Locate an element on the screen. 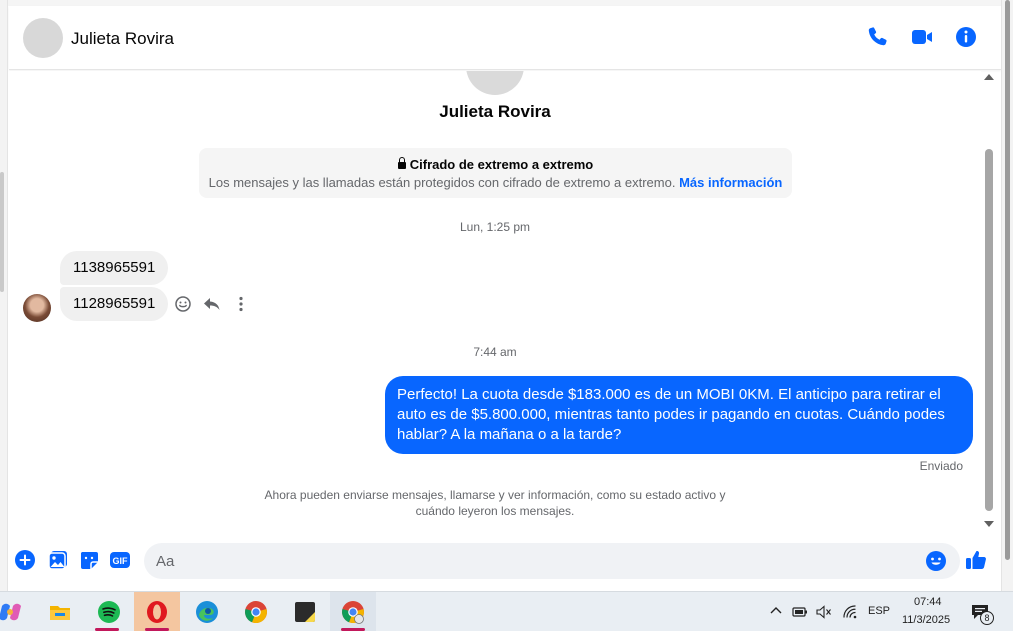 The width and height of the screenshot is (1013, 631). taskbar-chrome-profile is located at coordinates (353, 611).